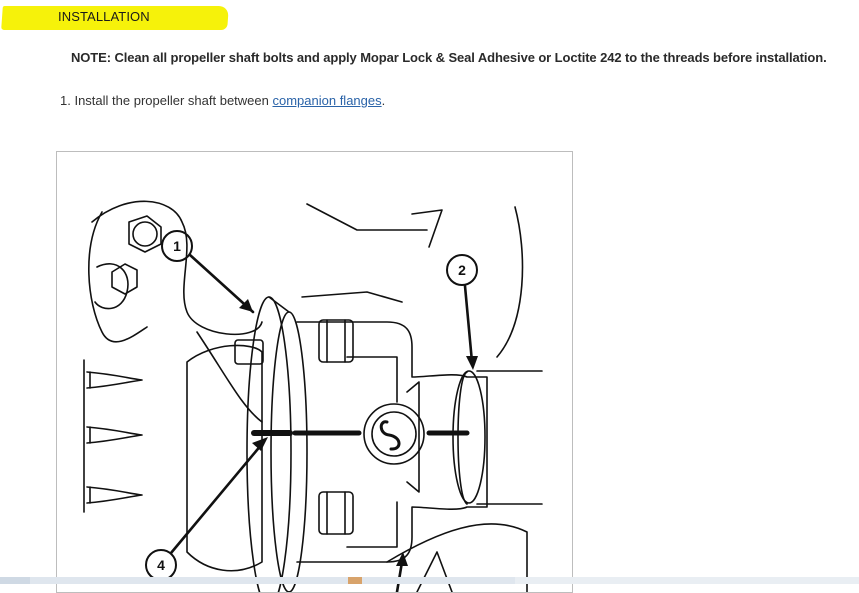 This screenshot has width=859, height=593. What do you see at coordinates (462, 270) in the screenshot?
I see `callout-2-label: 2` at bounding box center [462, 270].